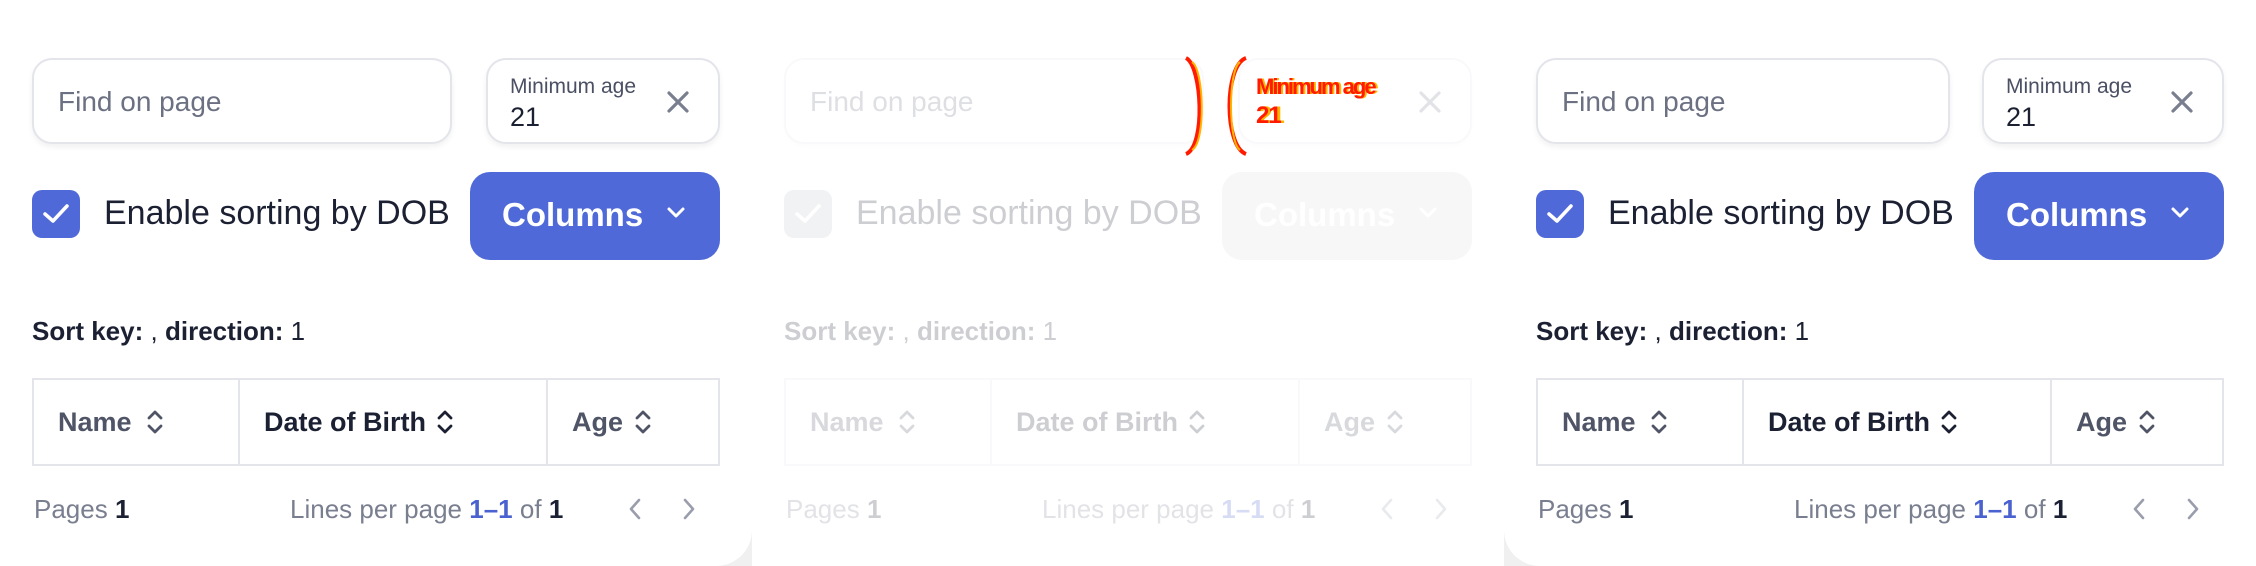 The height and width of the screenshot is (566, 2256). Describe the element at coordinates (1334, 106) in the screenshot. I see `render-artifact-overlay: Minimum age 21` at that location.